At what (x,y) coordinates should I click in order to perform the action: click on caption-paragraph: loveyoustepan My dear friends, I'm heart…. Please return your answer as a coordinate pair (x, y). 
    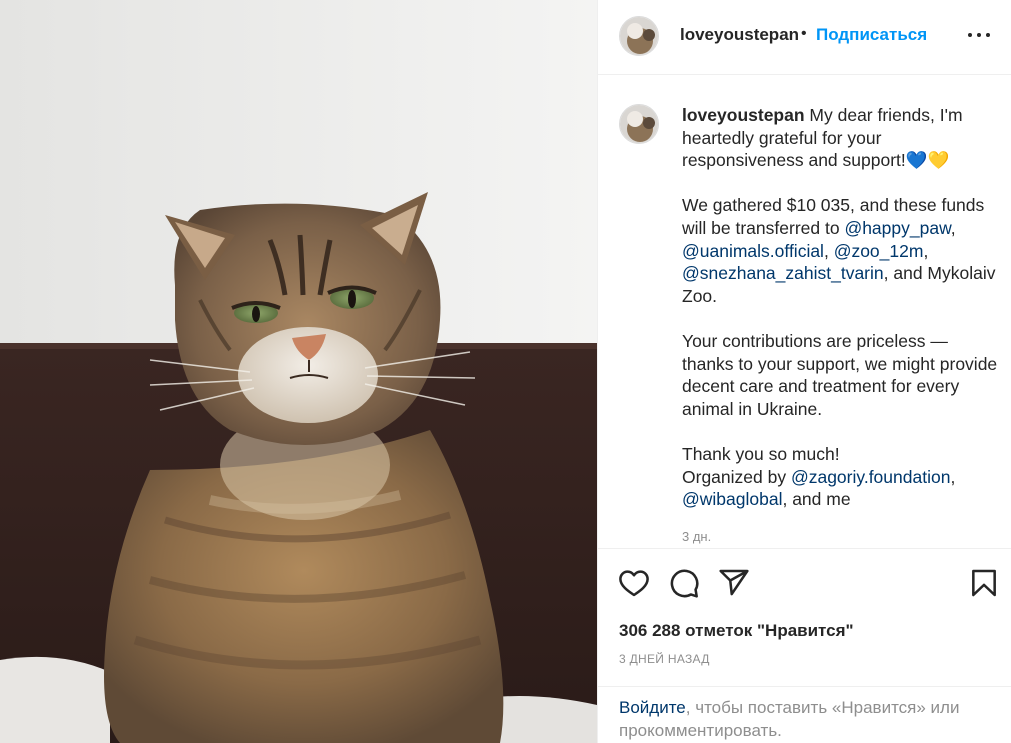
    Looking at the image, I should click on (842, 138).